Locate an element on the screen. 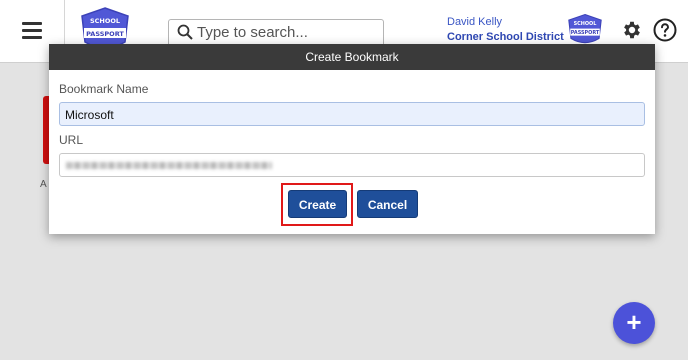 This screenshot has height=360, width=688. create-button: Create is located at coordinates (317, 204).